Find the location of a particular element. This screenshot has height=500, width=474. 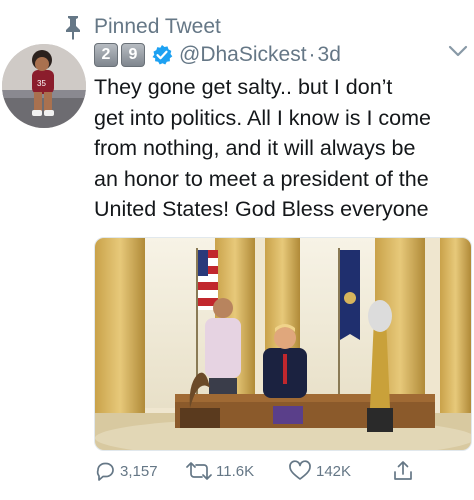

tweet-line: from nothing, and it will always be is located at coordinates (255, 148).